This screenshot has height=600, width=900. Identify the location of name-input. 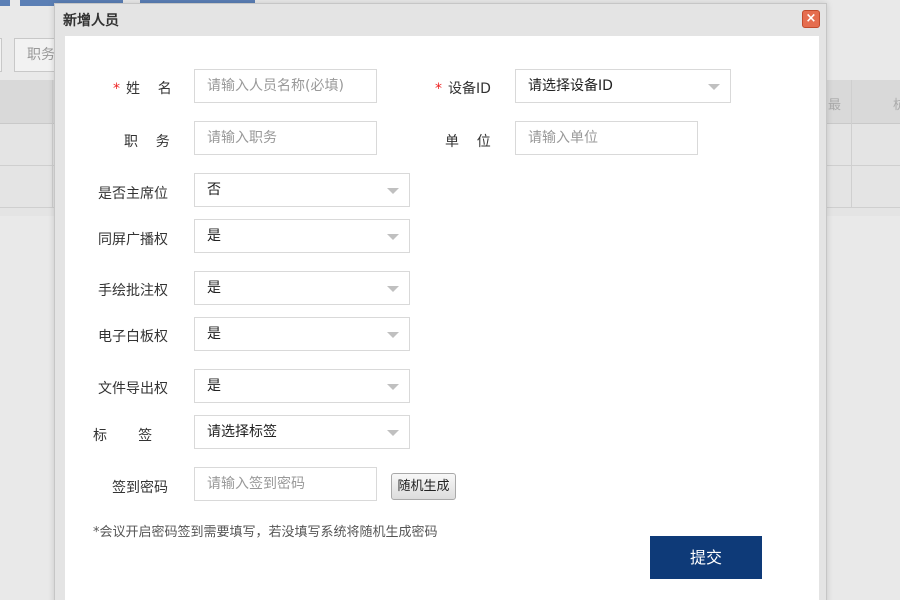
(285, 86).